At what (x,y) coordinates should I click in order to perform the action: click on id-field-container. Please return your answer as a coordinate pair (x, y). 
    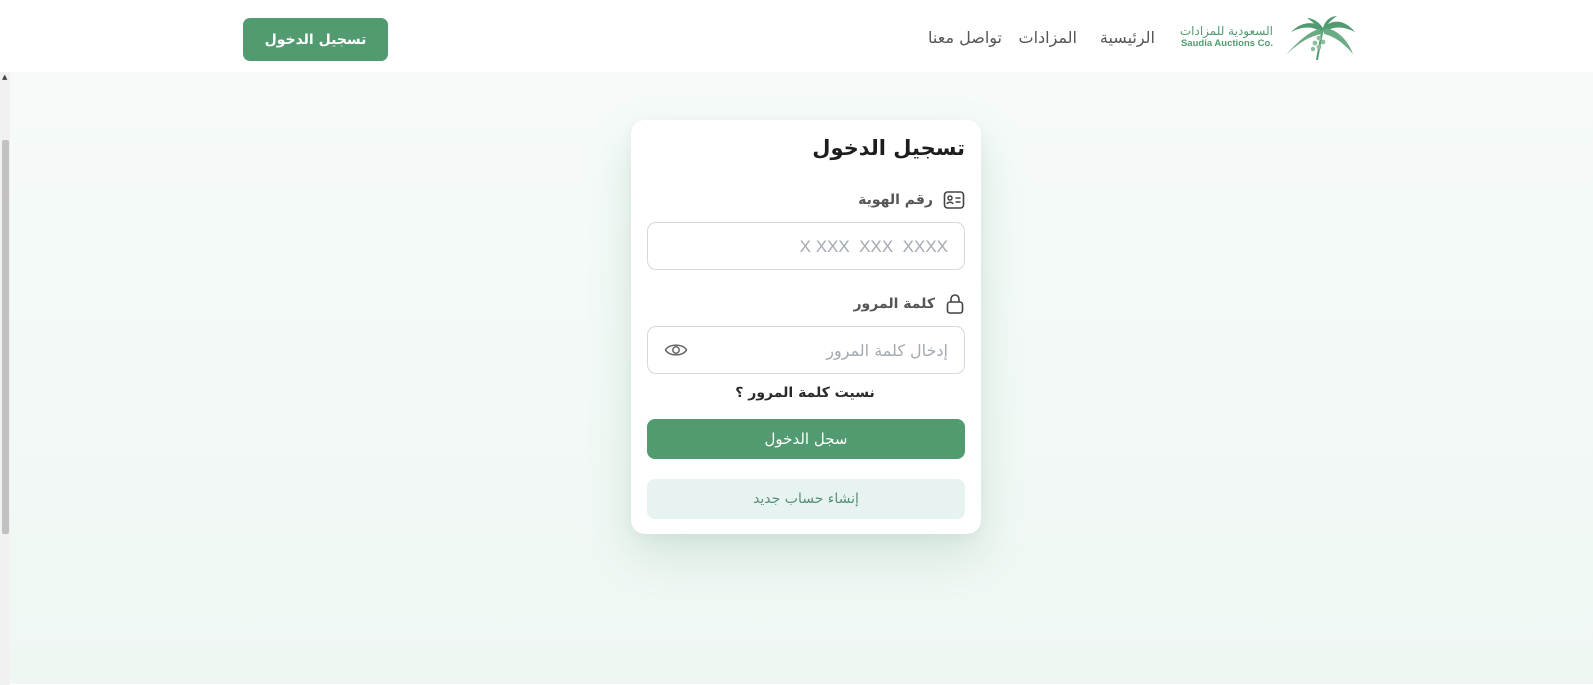
    Looking at the image, I should click on (806, 246).